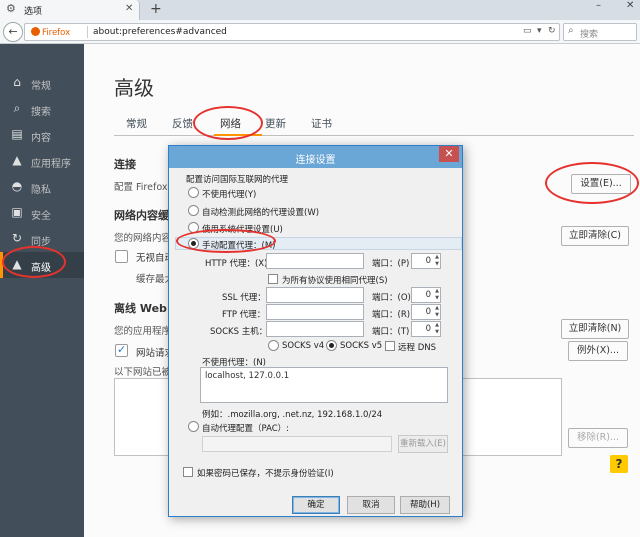 The width and height of the screenshot is (640, 537). I want to click on socks-v5-radio, so click(331, 345).